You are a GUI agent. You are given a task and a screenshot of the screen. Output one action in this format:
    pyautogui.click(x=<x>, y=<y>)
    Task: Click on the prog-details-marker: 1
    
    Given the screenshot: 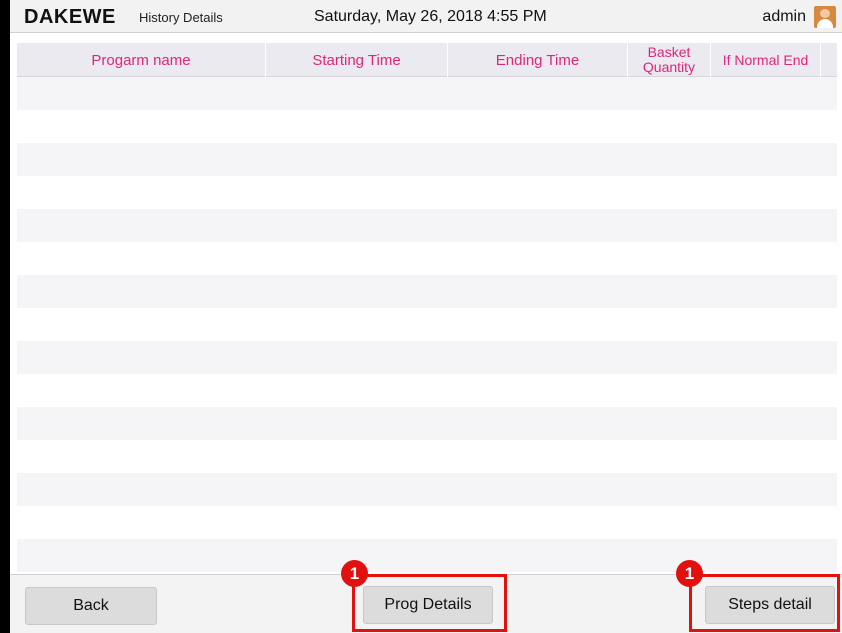 What is the action you would take?
    pyautogui.click(x=354, y=573)
    